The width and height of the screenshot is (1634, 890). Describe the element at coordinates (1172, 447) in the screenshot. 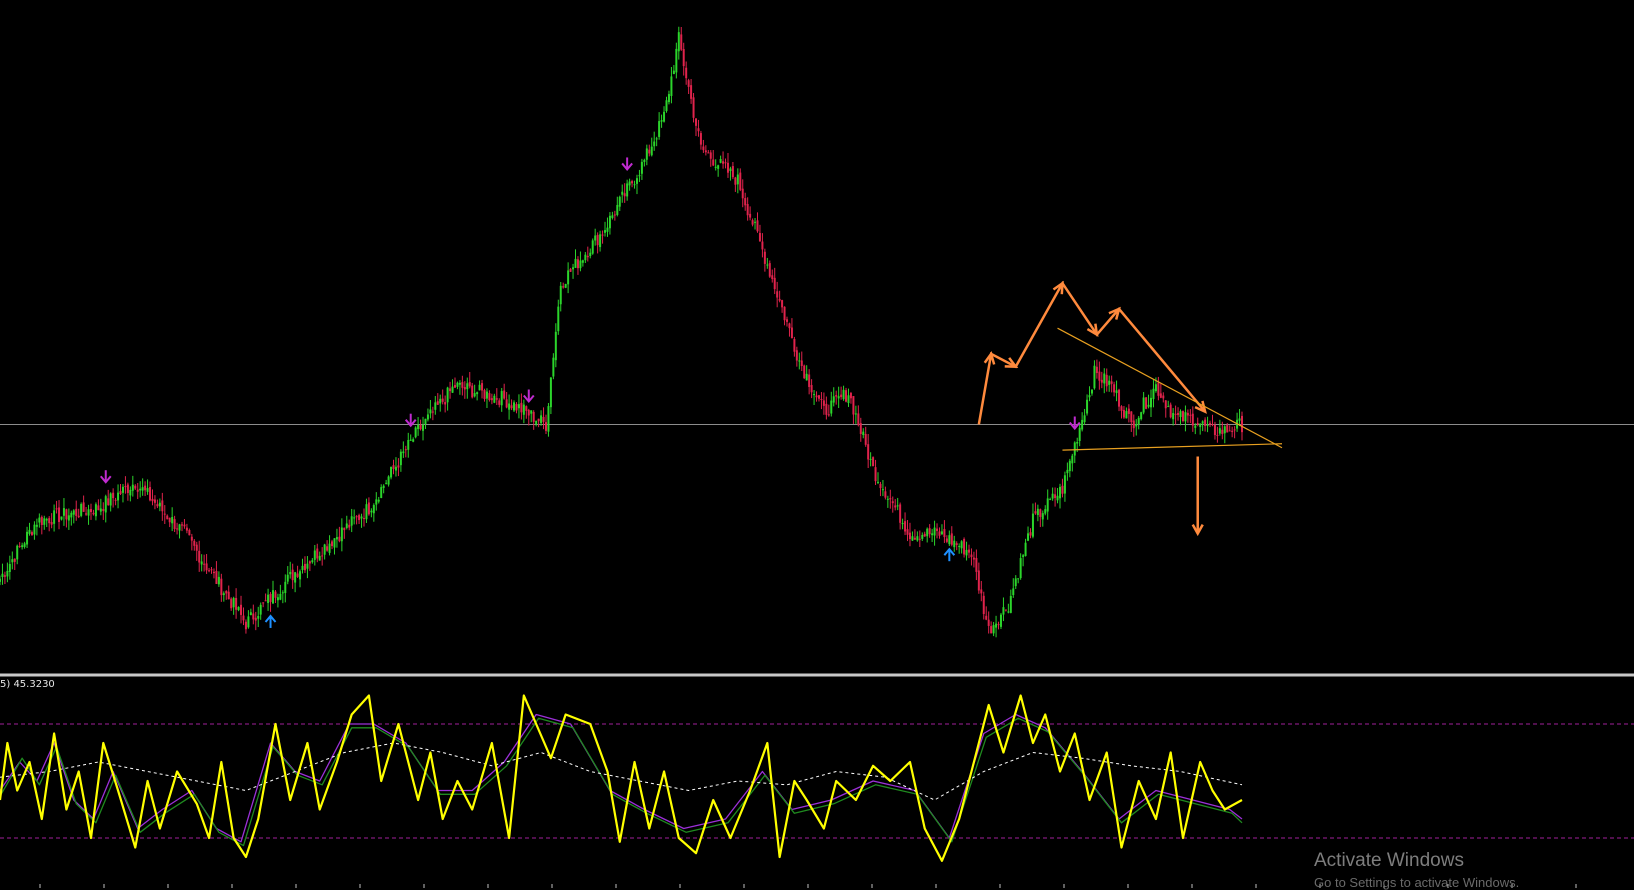

I see `triangle-lower-trendline` at that location.